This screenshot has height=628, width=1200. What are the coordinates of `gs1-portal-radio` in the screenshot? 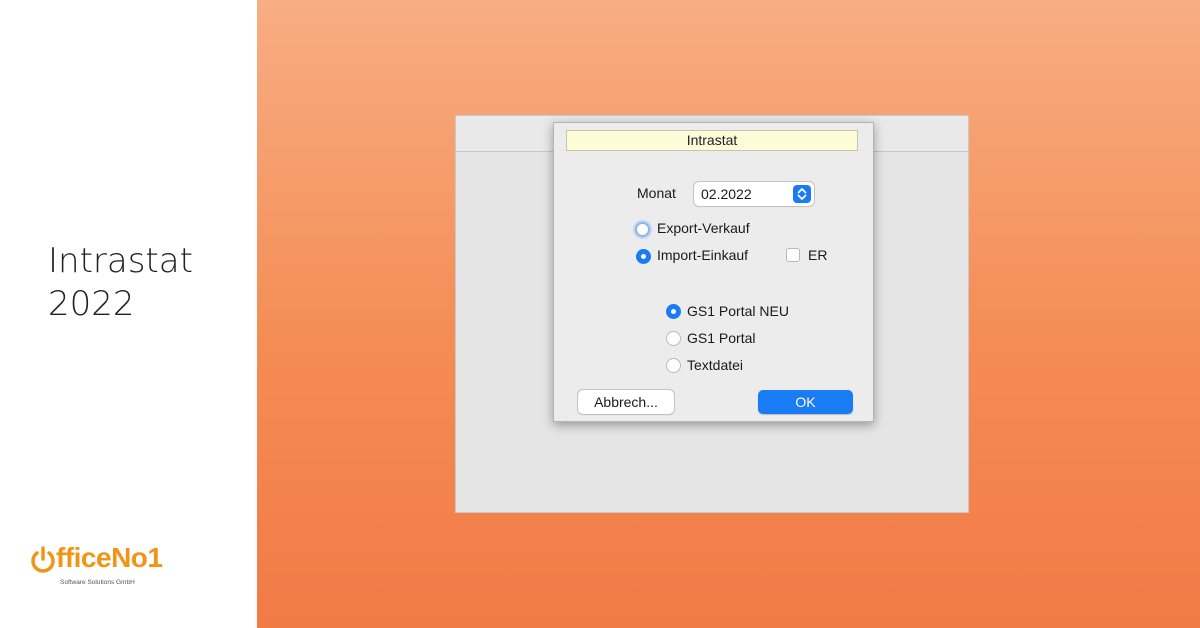 It's located at (673, 338).